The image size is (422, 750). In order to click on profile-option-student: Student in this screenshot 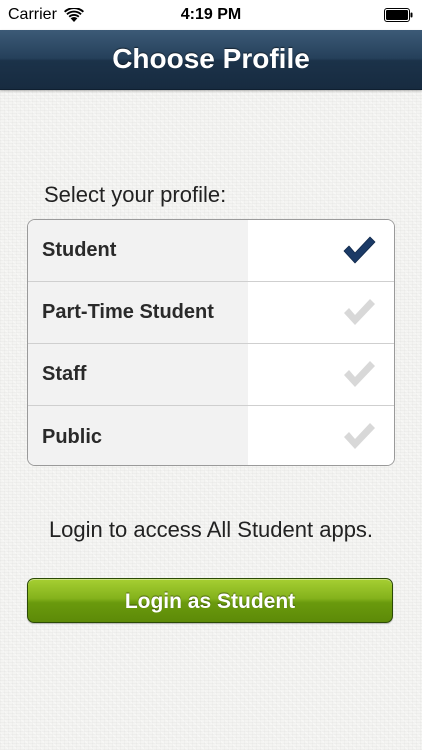, I will do `click(211, 251)`.